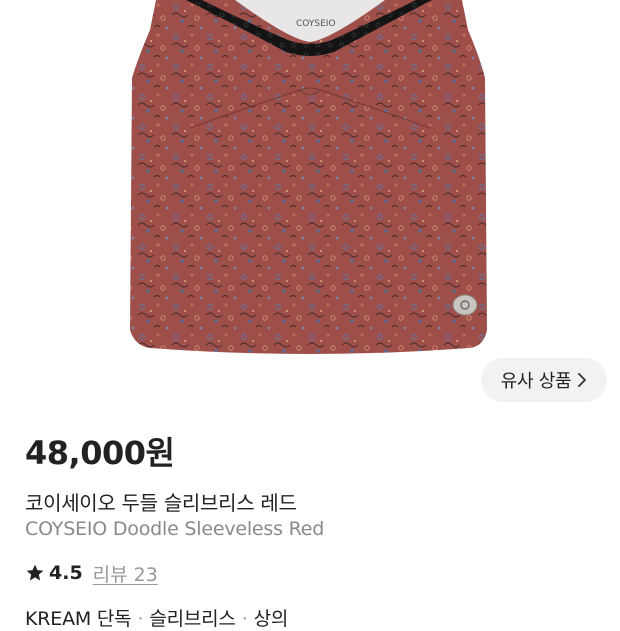 Image resolution: width=620 pixels, height=631 pixels. What do you see at coordinates (35, 572) in the screenshot?
I see `star-icon` at bounding box center [35, 572].